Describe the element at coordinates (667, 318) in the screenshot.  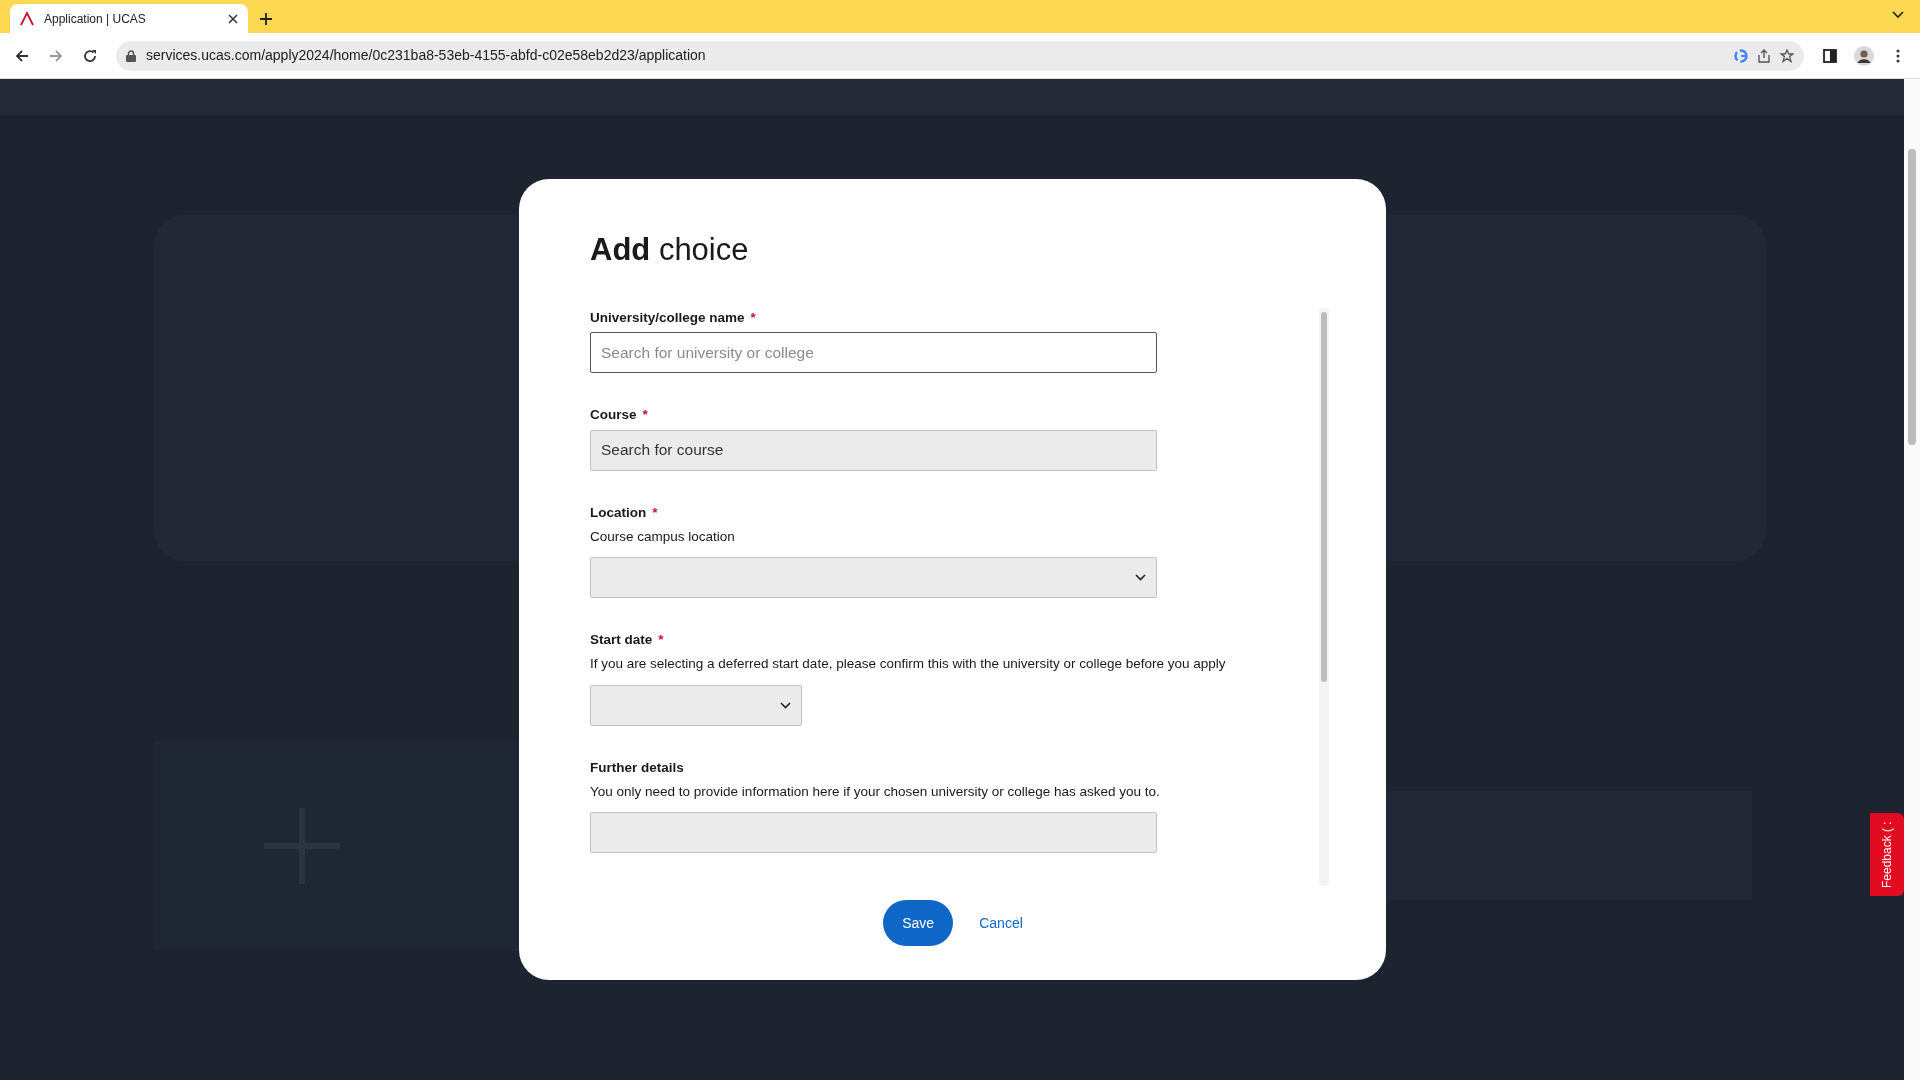
I see `field-label: University/college name` at that location.